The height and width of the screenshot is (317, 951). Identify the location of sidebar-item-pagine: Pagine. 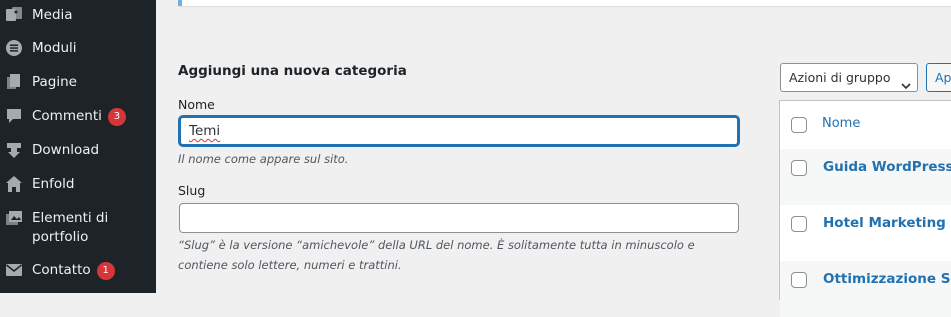
(78, 84).